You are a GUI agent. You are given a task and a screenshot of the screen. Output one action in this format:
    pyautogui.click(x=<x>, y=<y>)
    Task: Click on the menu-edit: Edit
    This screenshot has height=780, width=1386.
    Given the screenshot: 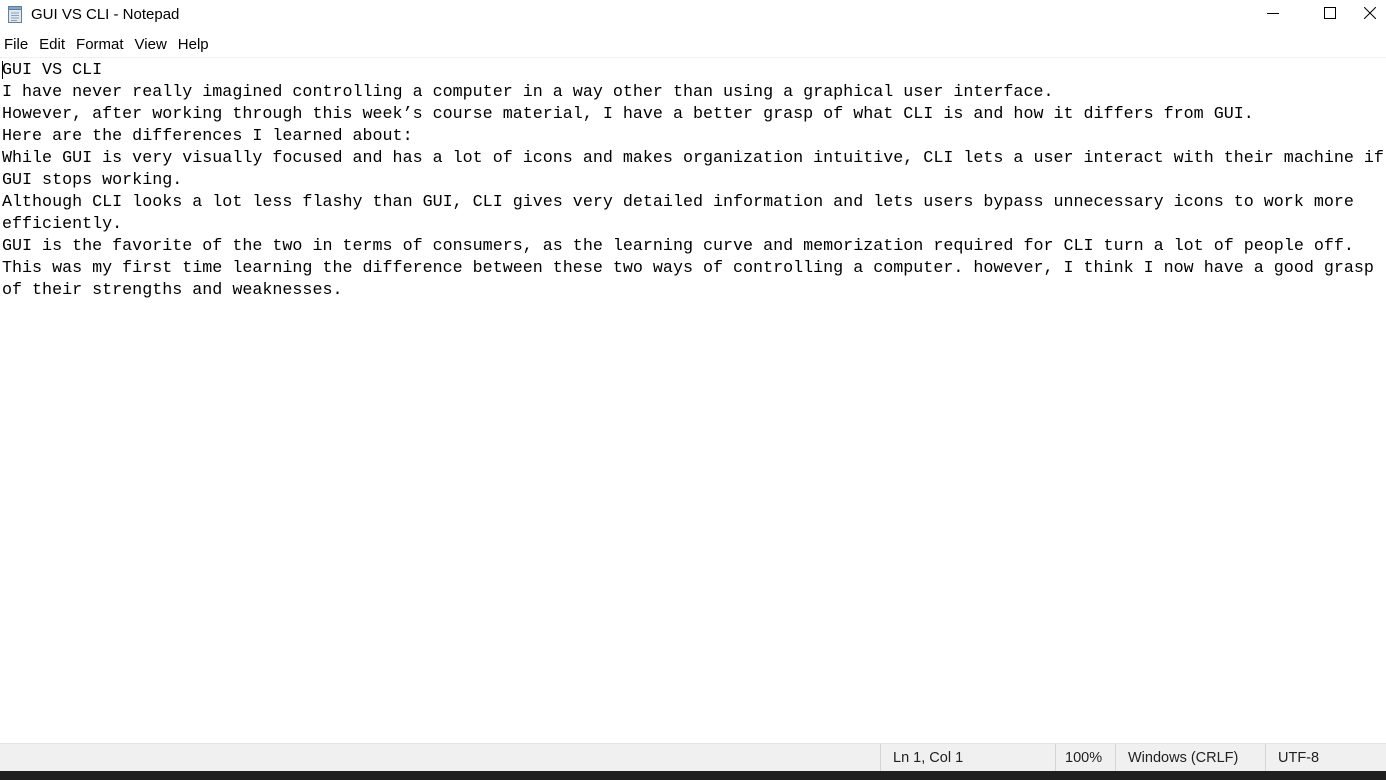 What is the action you would take?
    pyautogui.click(x=52, y=45)
    